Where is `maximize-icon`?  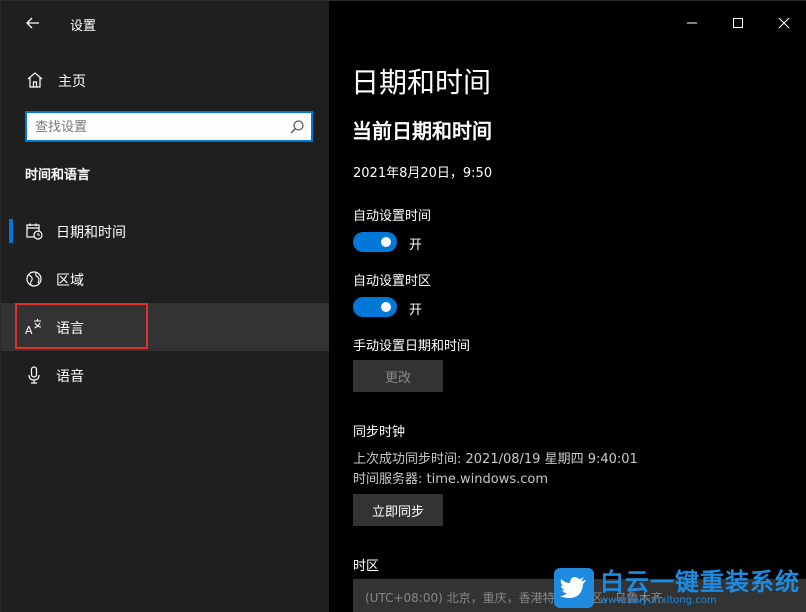
maximize-icon is located at coordinates (738, 23).